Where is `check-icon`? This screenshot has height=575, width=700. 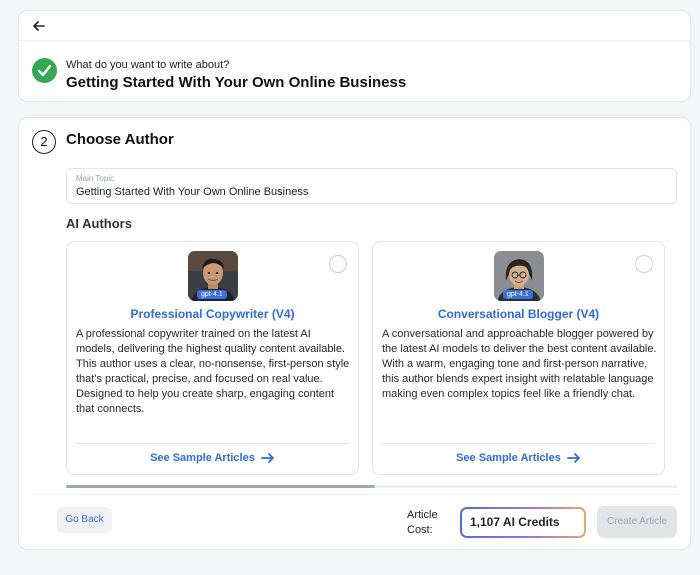
check-icon is located at coordinates (44, 70).